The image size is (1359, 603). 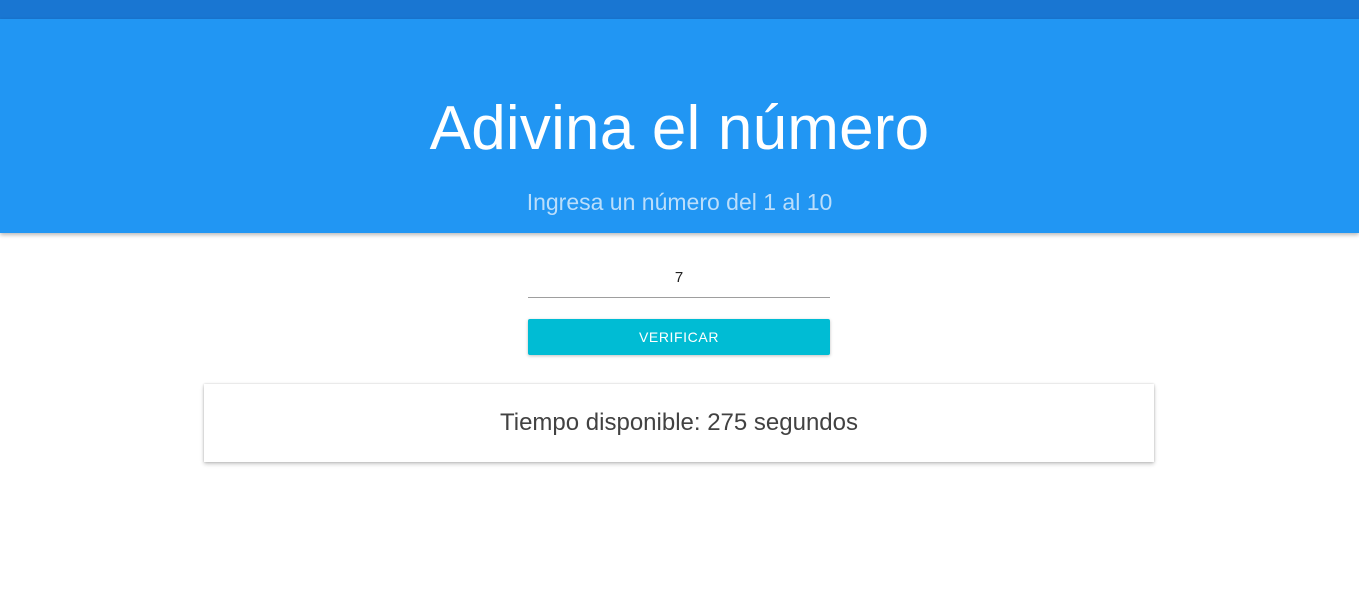 I want to click on top-status-bar, so click(x=679, y=9).